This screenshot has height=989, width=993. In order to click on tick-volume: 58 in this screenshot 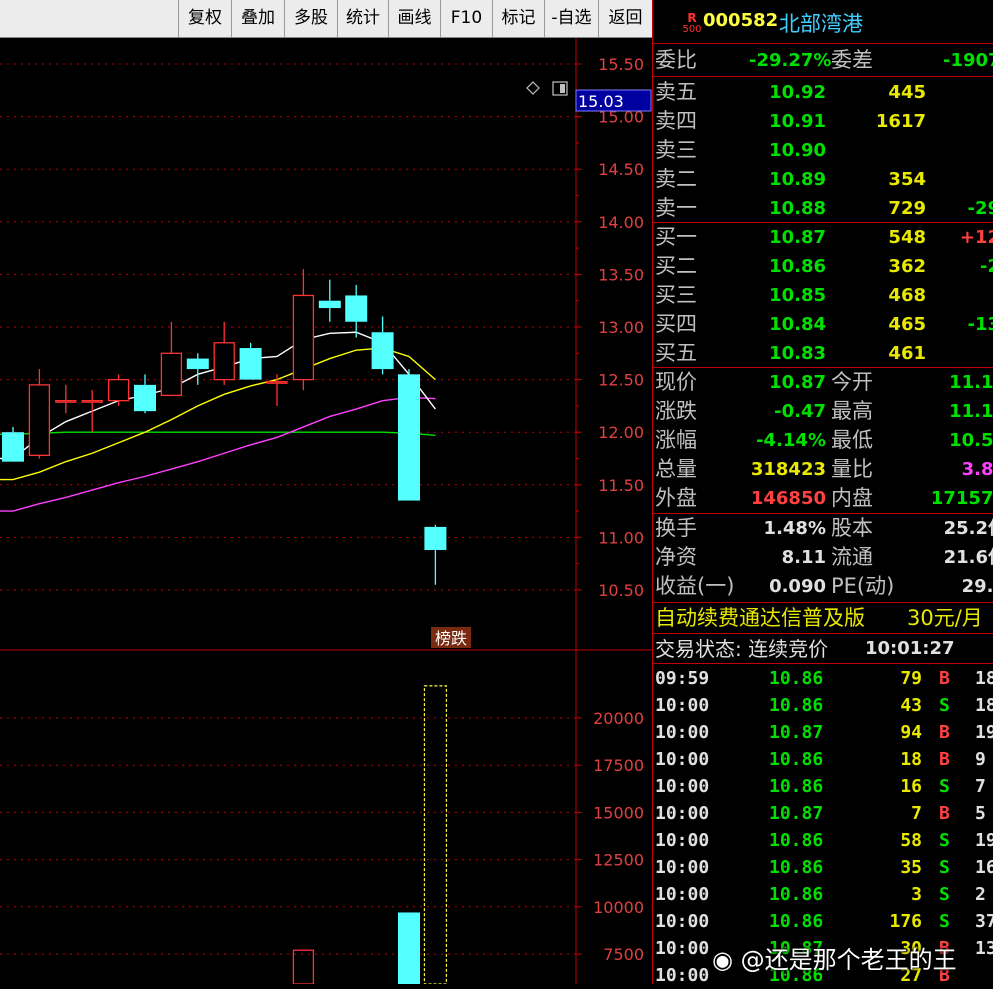, I will do `click(911, 840)`.